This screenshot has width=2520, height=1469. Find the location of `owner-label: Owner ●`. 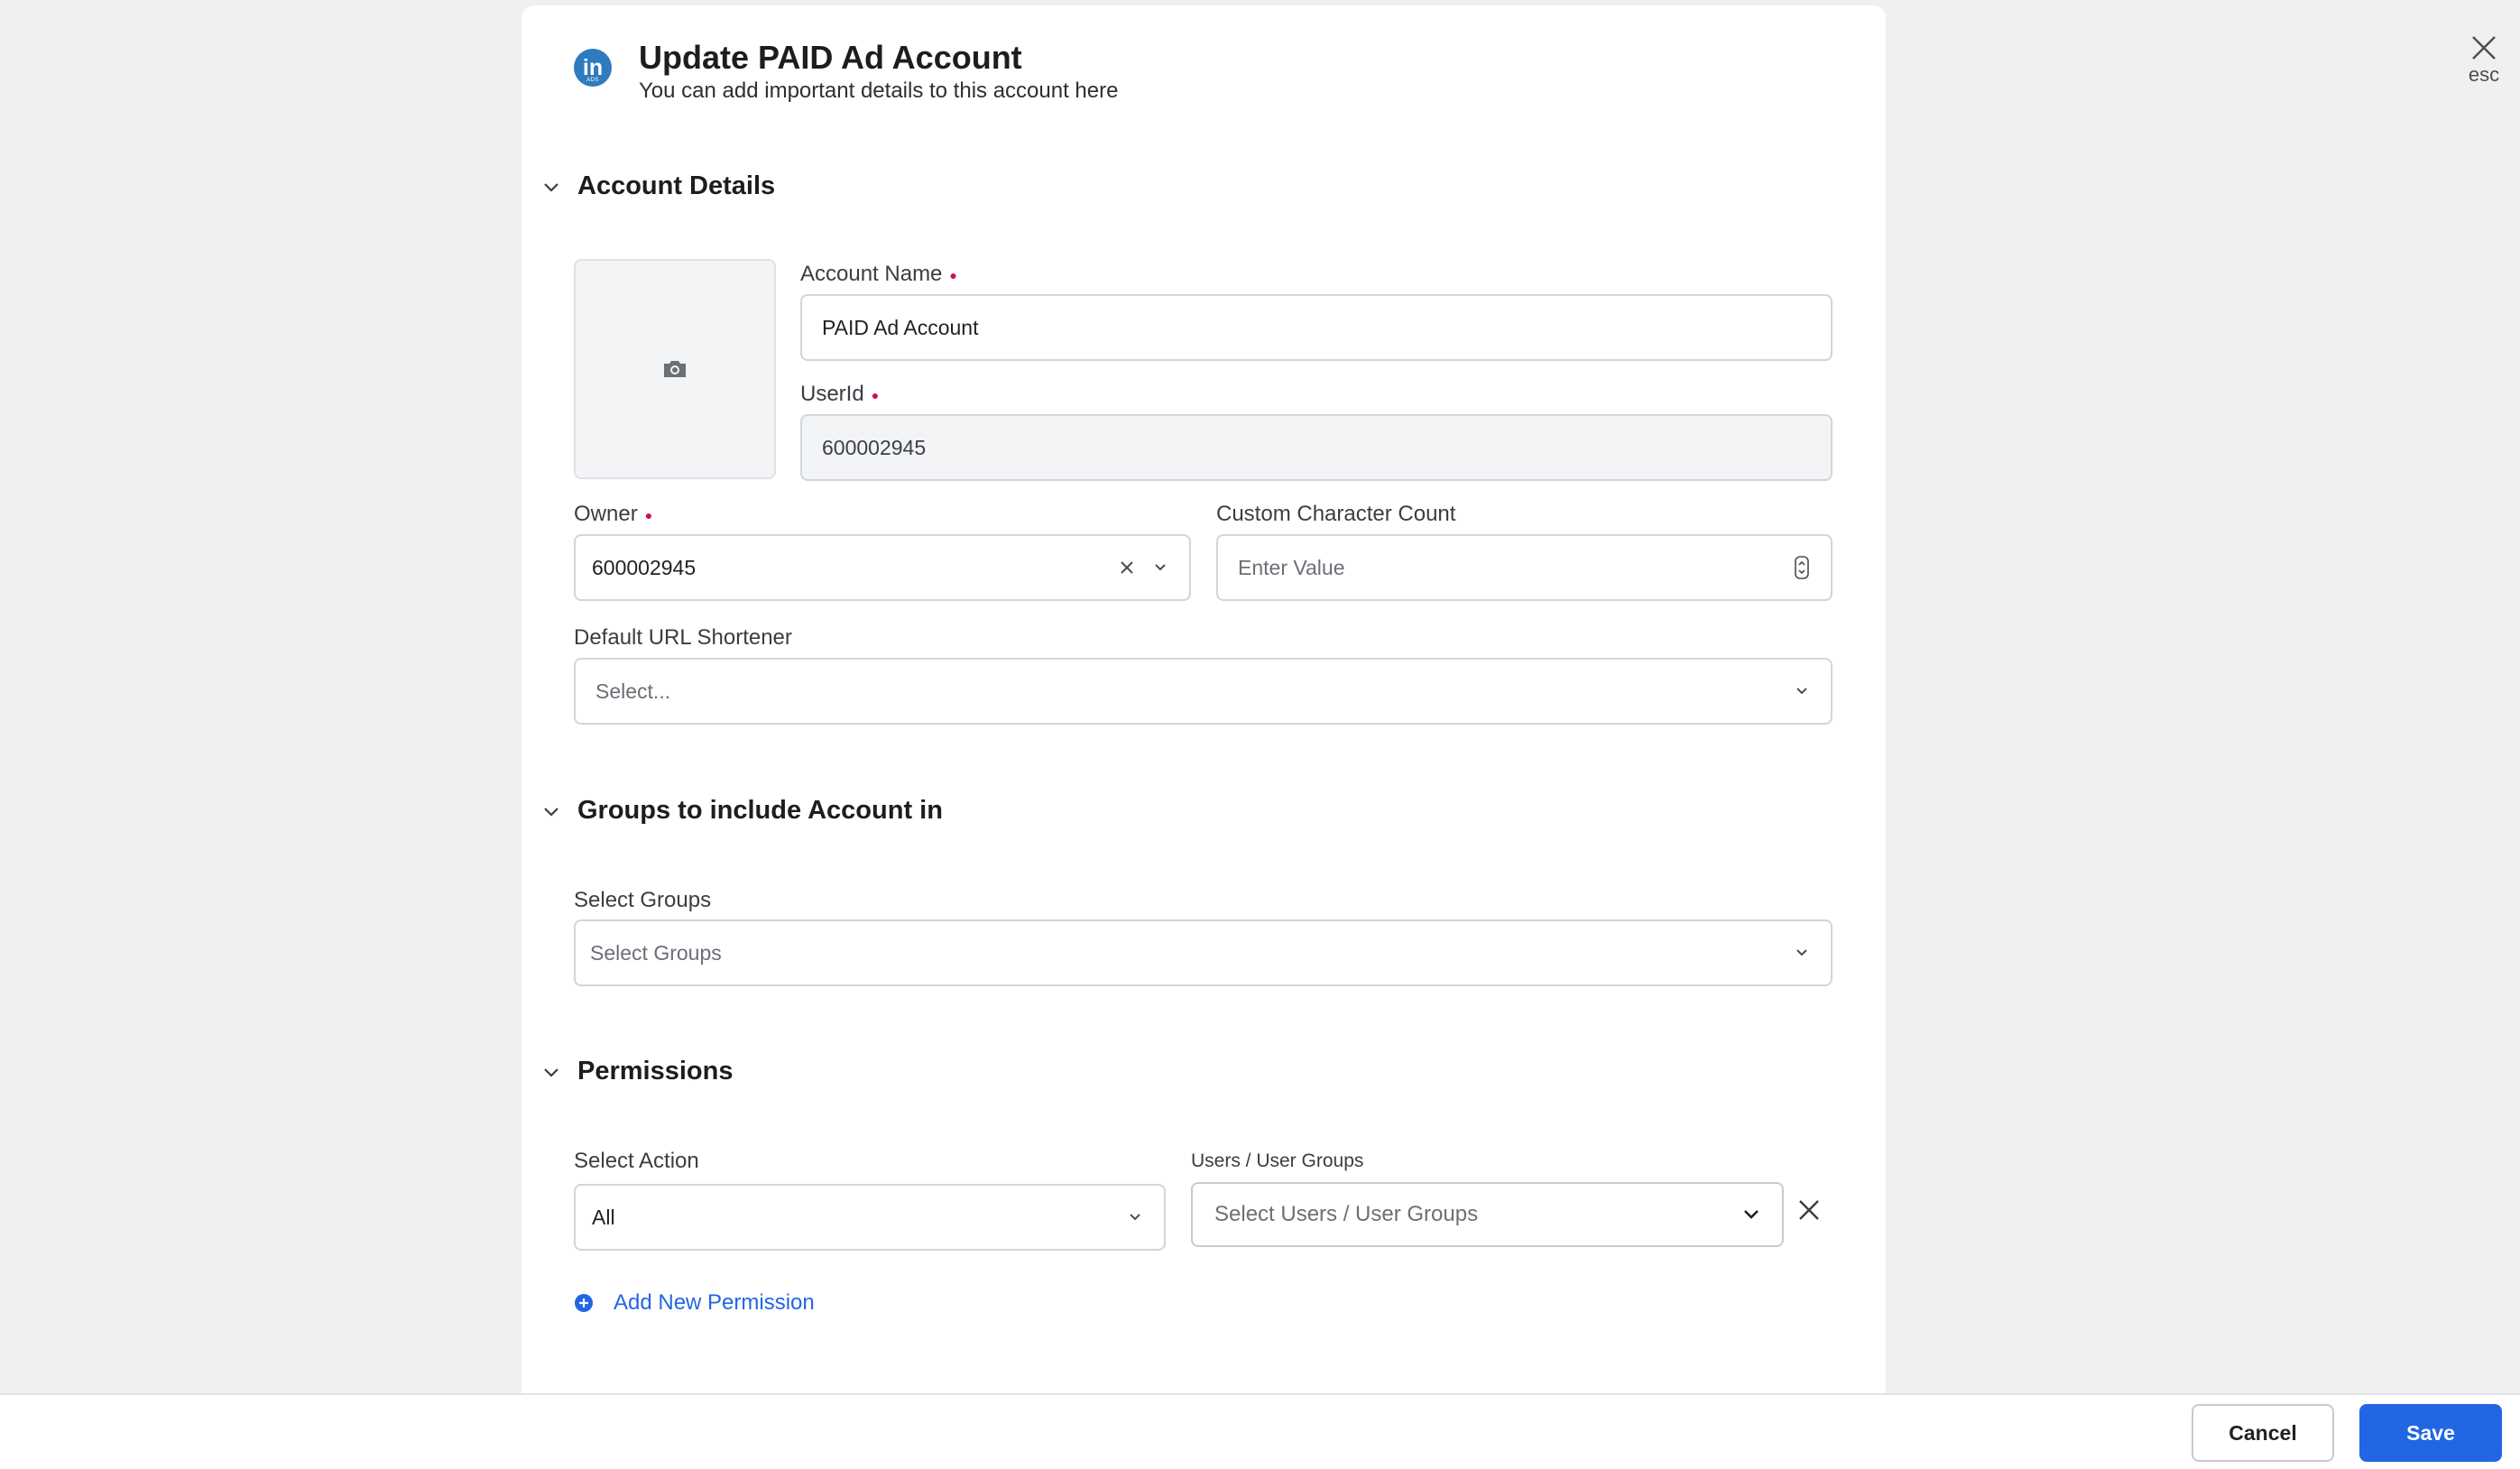

owner-label: Owner ● is located at coordinates (613, 514).